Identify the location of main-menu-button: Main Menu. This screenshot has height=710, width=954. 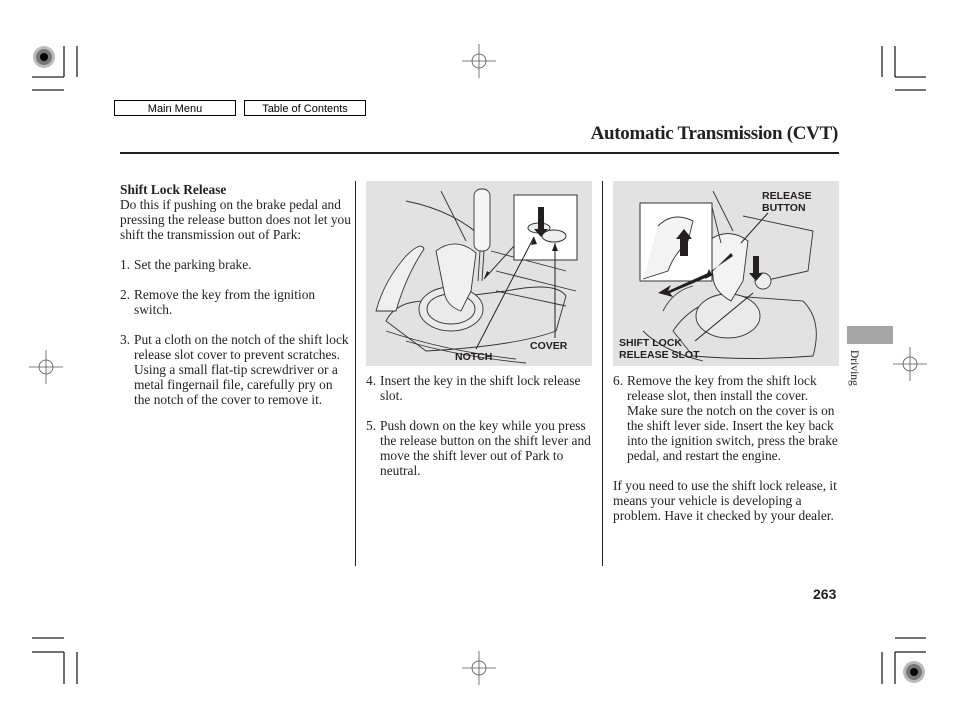
(175, 108).